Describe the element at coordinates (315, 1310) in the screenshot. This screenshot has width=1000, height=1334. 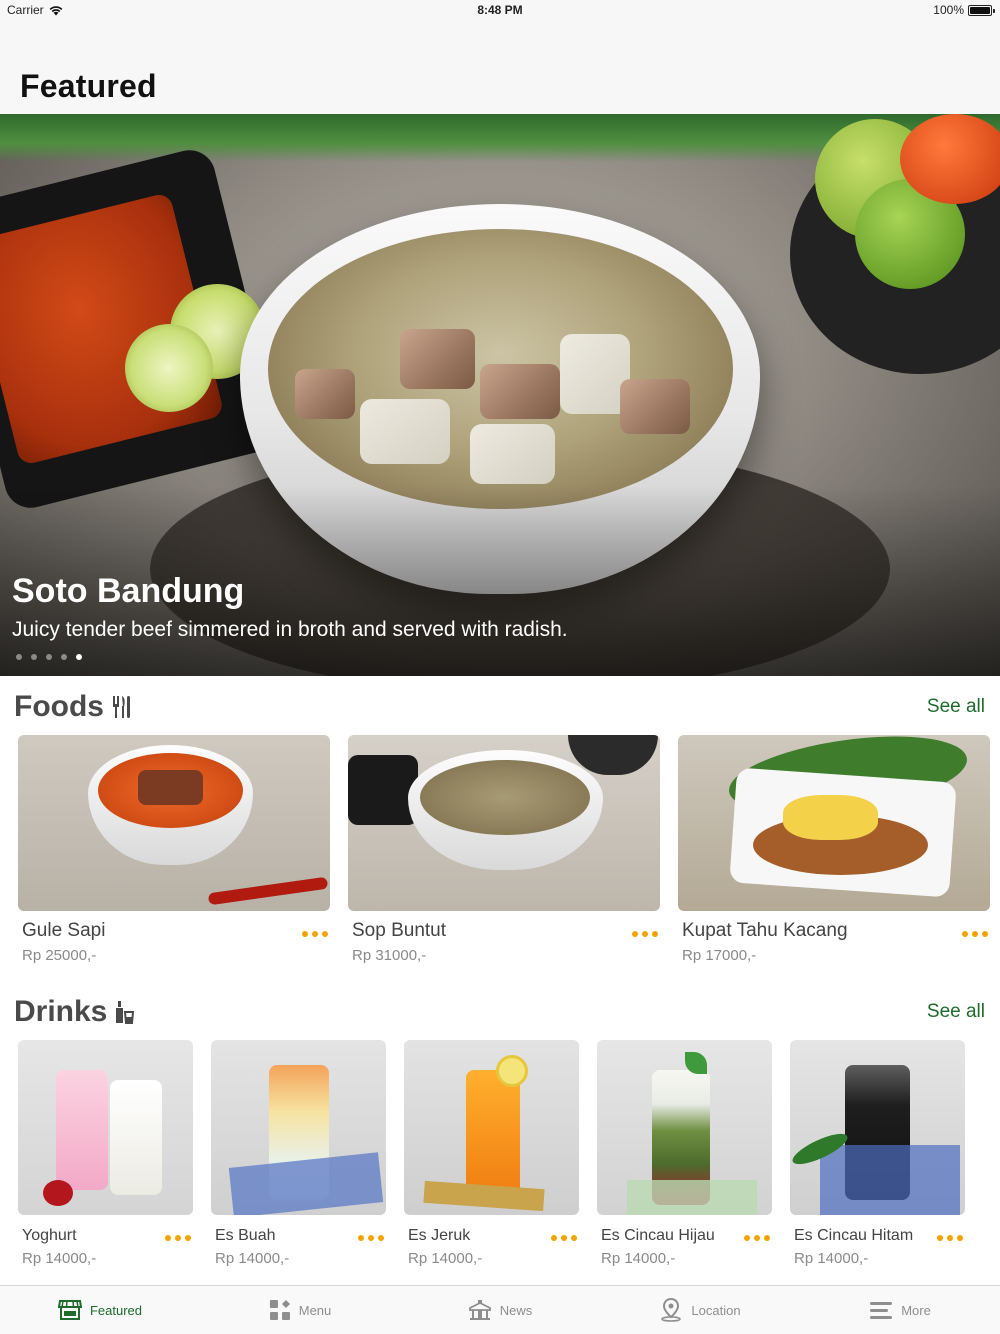
I see `tab-menu-label: Menu` at that location.